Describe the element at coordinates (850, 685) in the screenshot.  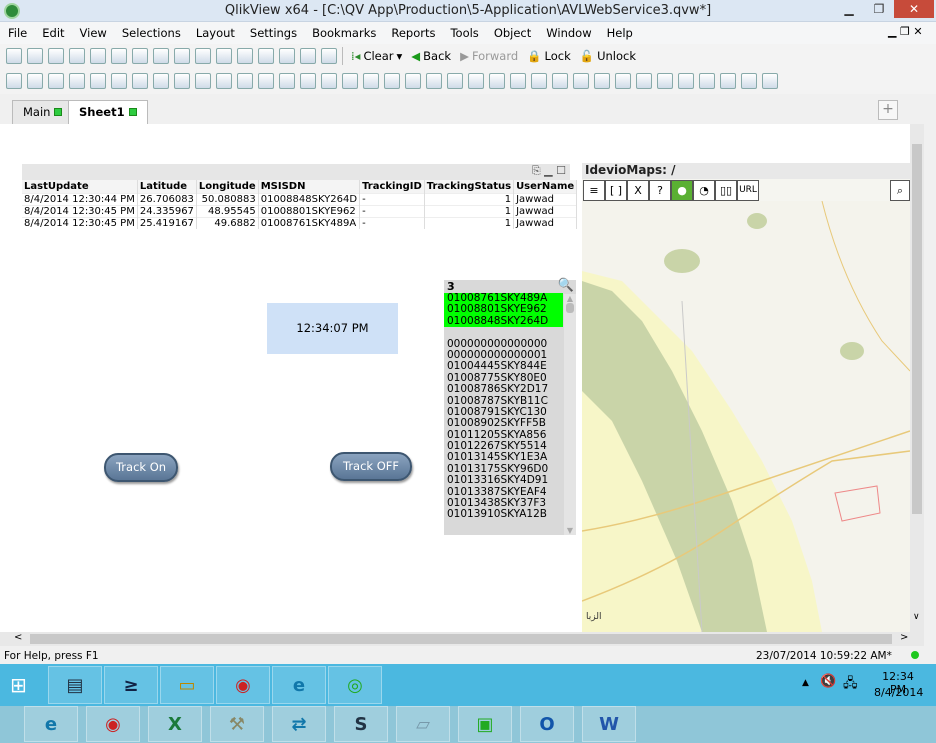
I see `network-icon: 🖧` at that location.